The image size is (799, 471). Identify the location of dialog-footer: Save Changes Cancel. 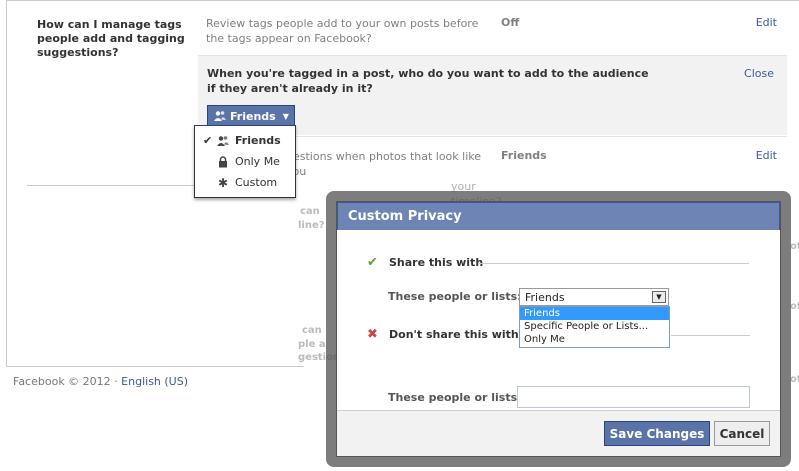
(558, 433).